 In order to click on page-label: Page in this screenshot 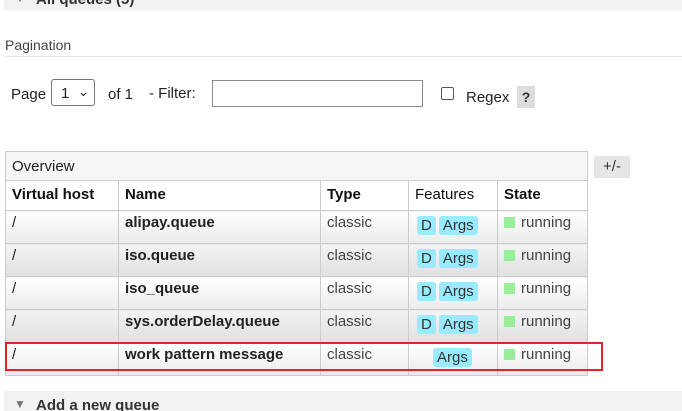, I will do `click(29, 94)`.